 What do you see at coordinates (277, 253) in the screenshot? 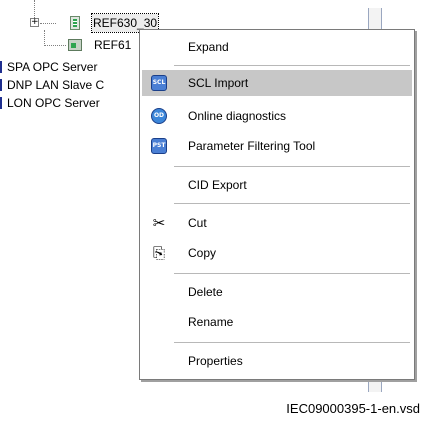
I see `menu-item-copy: ⎘ Copy` at bounding box center [277, 253].